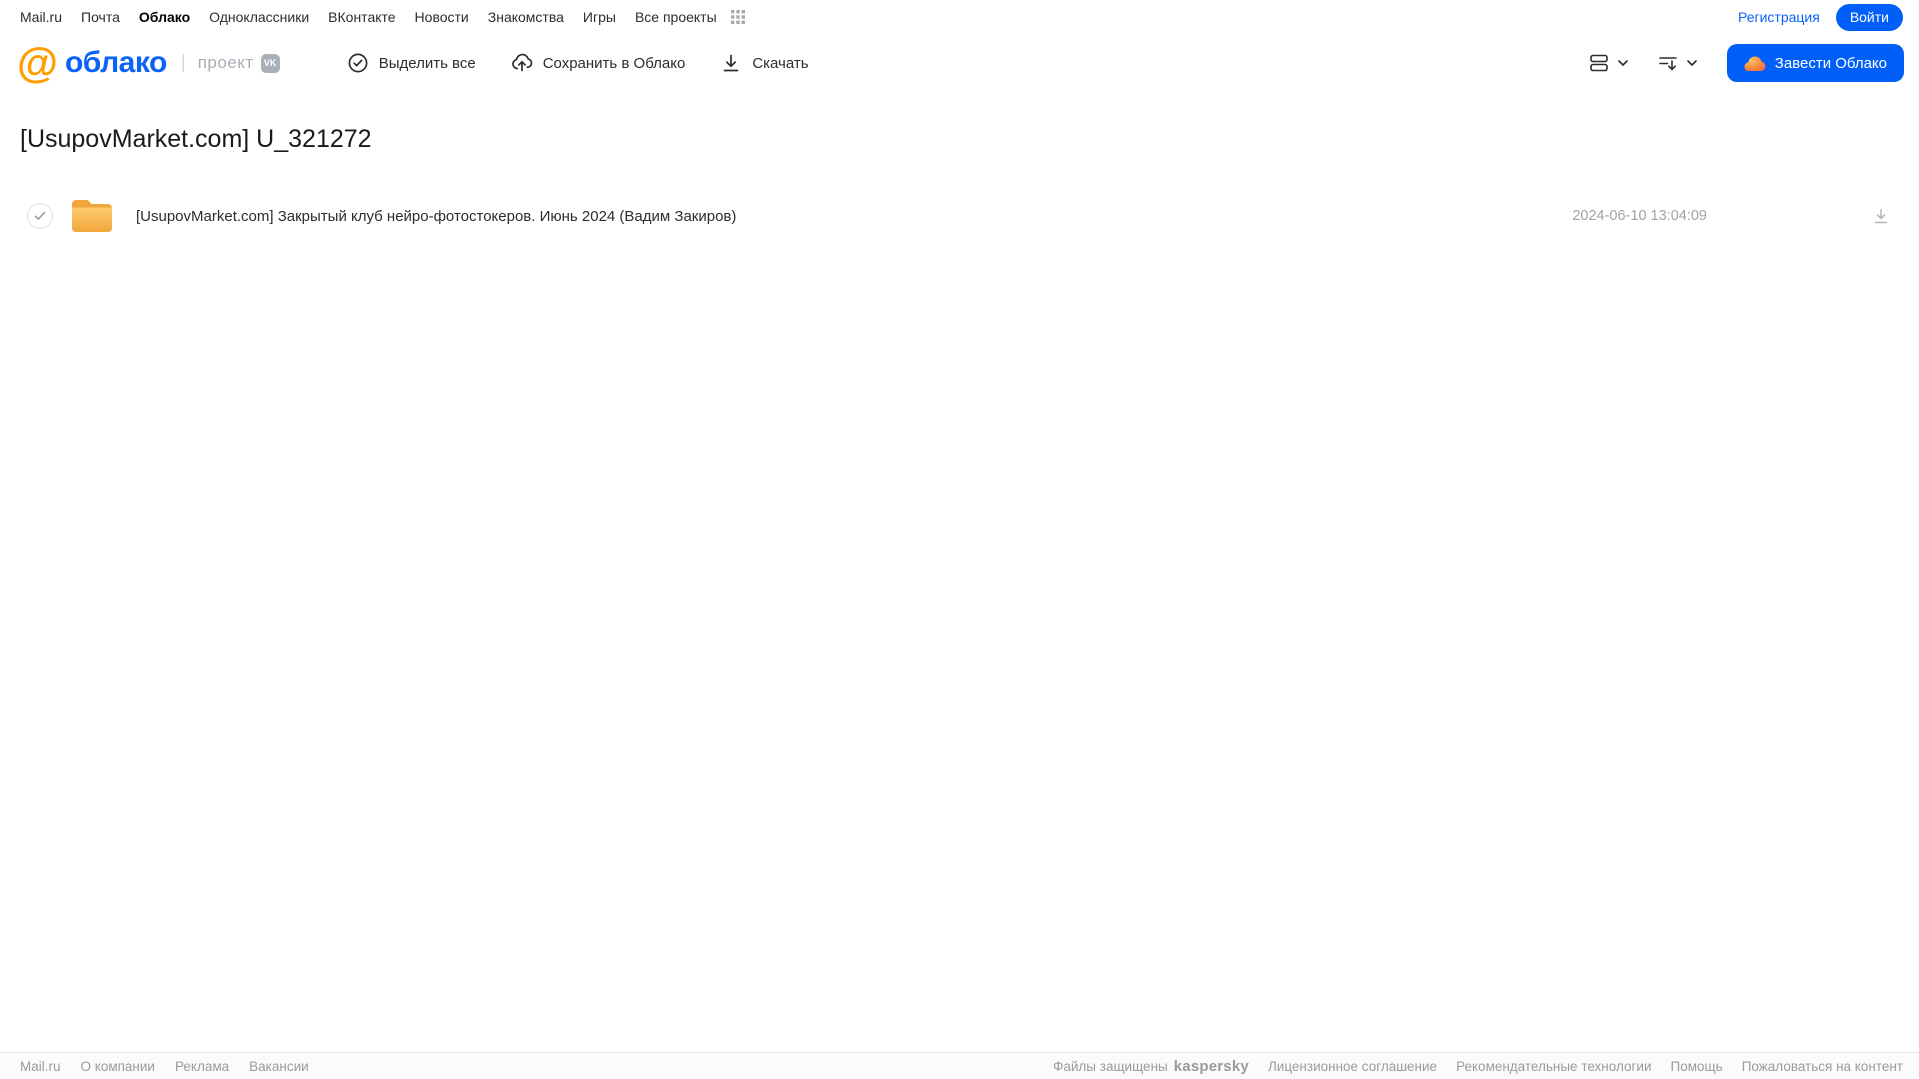 Image resolution: width=1919 pixels, height=1079 pixels. I want to click on nav-mailru: Mail.ru, so click(41, 17).